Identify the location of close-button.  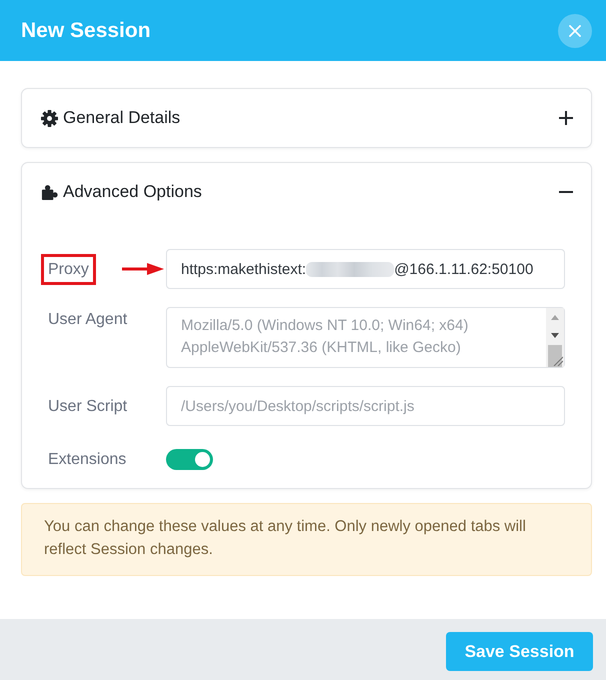
(575, 31).